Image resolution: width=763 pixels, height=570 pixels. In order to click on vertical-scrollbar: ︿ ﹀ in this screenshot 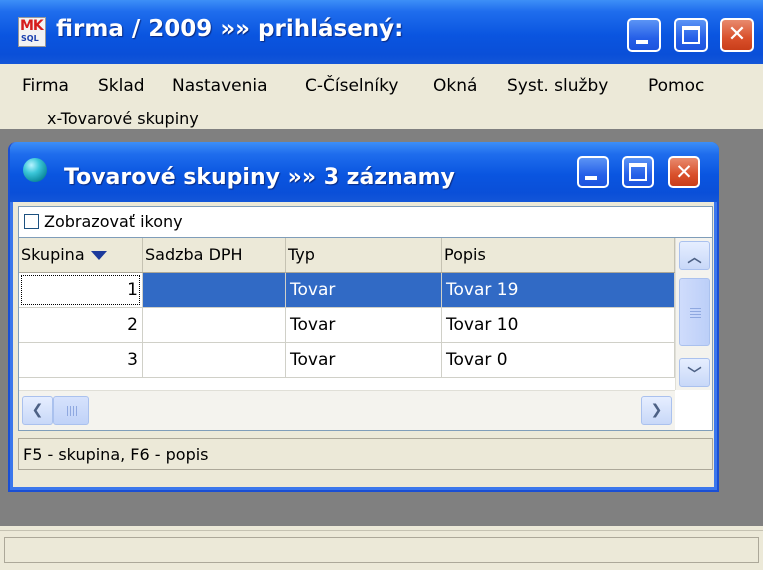, I will do `click(693, 314)`.